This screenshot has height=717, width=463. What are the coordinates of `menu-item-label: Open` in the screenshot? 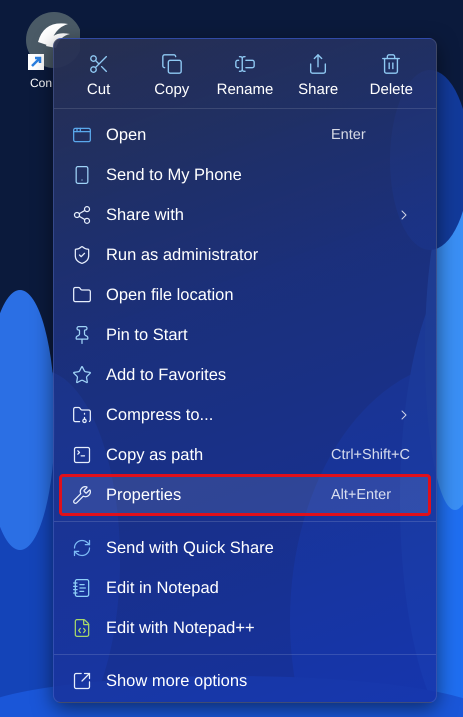 It's located at (127, 135).